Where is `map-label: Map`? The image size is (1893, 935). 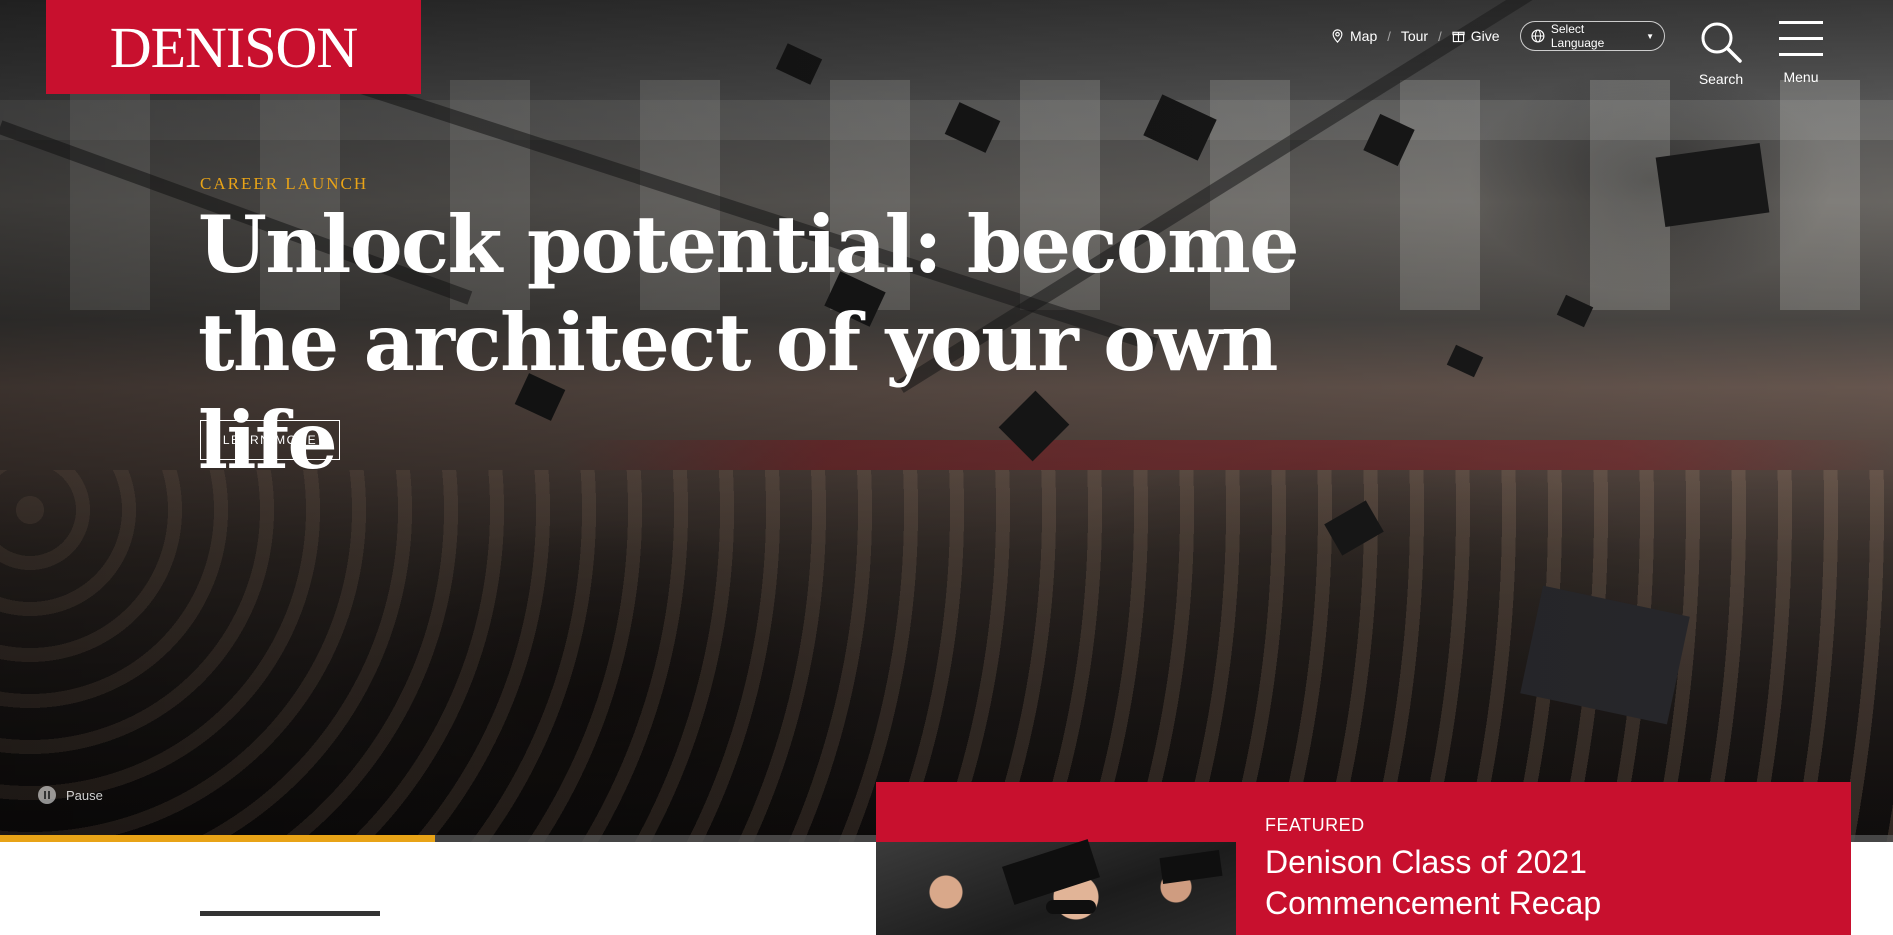
map-label: Map is located at coordinates (1364, 36).